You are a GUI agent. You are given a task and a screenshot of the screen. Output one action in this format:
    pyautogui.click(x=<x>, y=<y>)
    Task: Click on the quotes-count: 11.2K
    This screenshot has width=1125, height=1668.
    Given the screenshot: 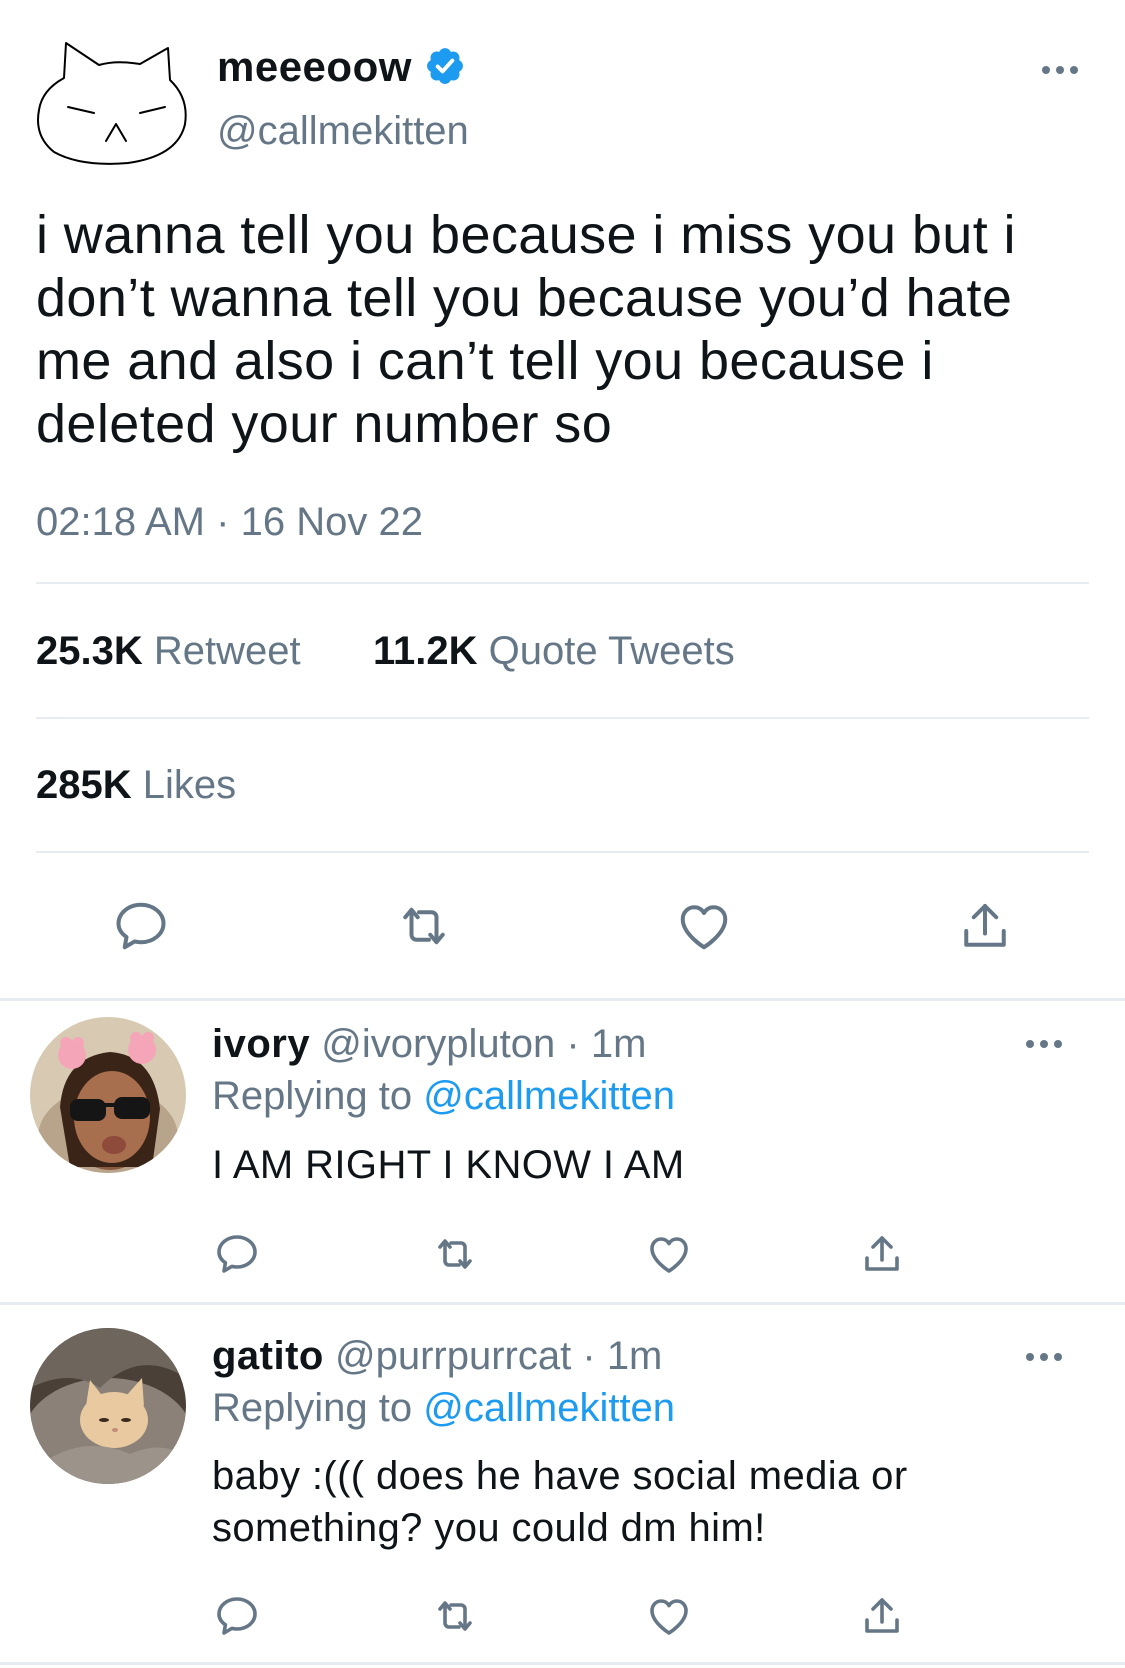 What is the action you would take?
    pyautogui.click(x=425, y=651)
    